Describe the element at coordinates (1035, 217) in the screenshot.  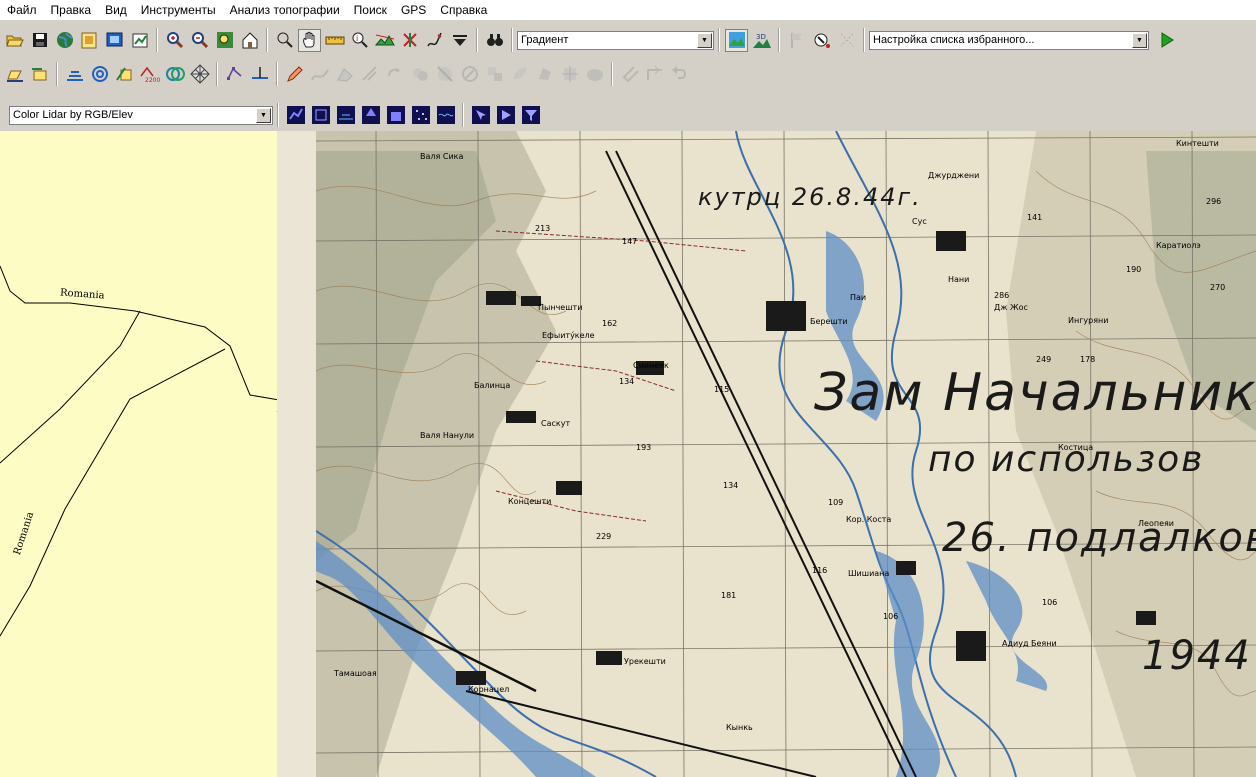
I see `spot-height: 141` at that location.